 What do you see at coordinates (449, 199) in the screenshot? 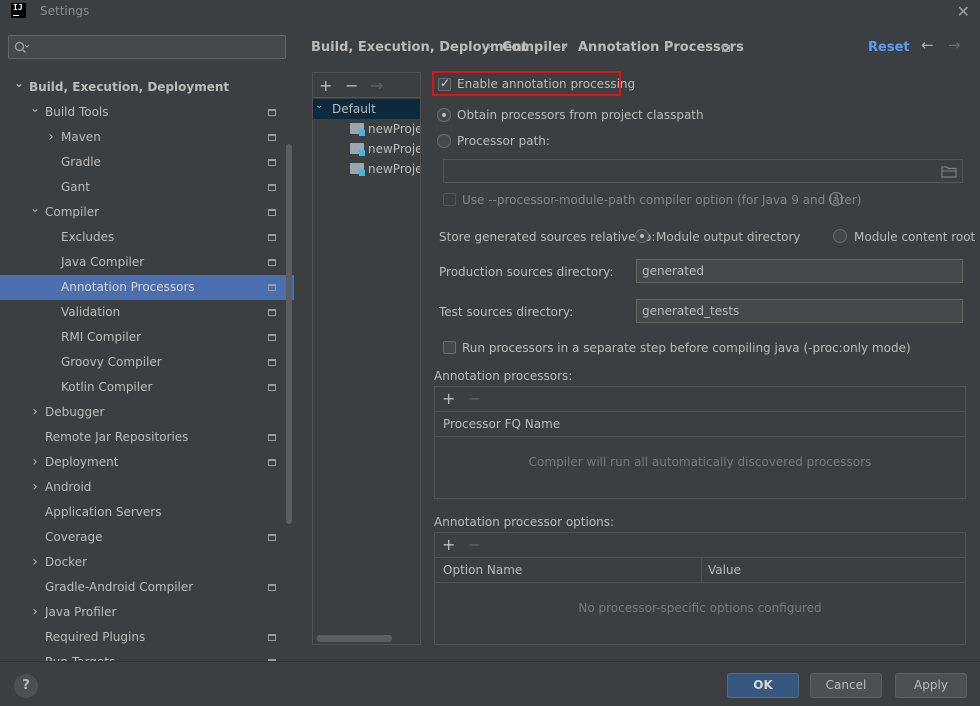
I see `processor-module-path-checkbox` at bounding box center [449, 199].